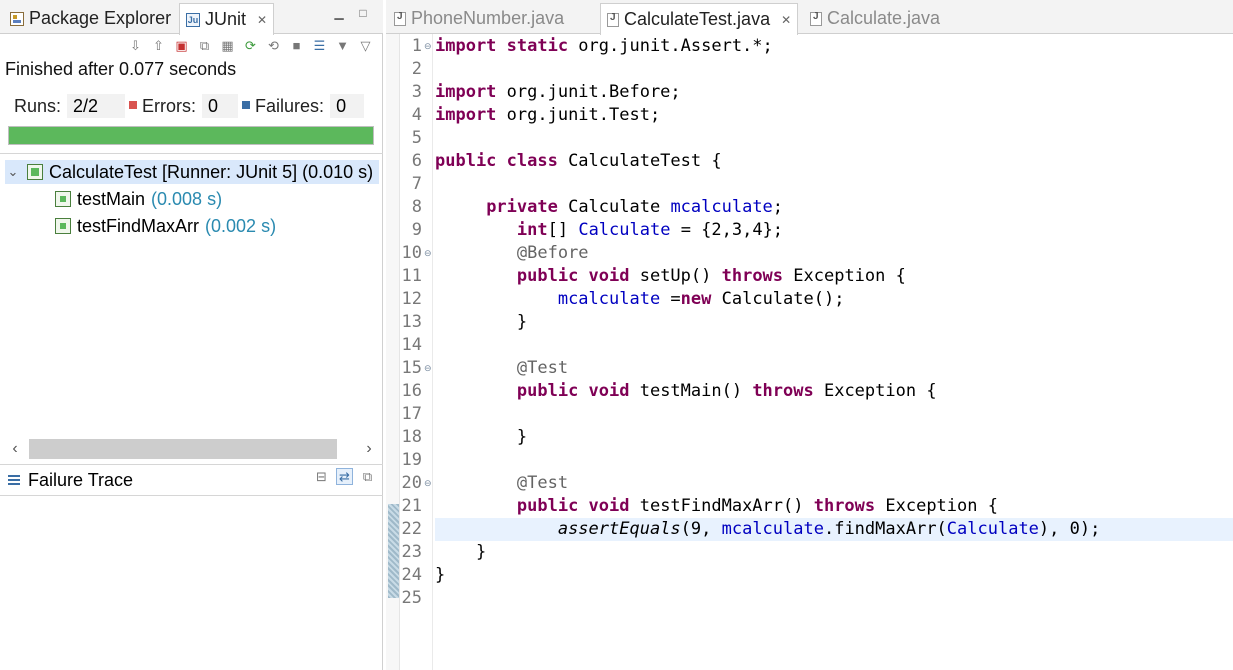 This screenshot has width=1233, height=670. Describe the element at coordinates (573, 276) in the screenshot. I see `code-token: public void` at that location.